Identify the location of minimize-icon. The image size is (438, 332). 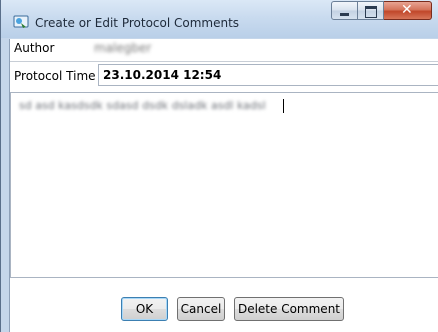
(344, 14).